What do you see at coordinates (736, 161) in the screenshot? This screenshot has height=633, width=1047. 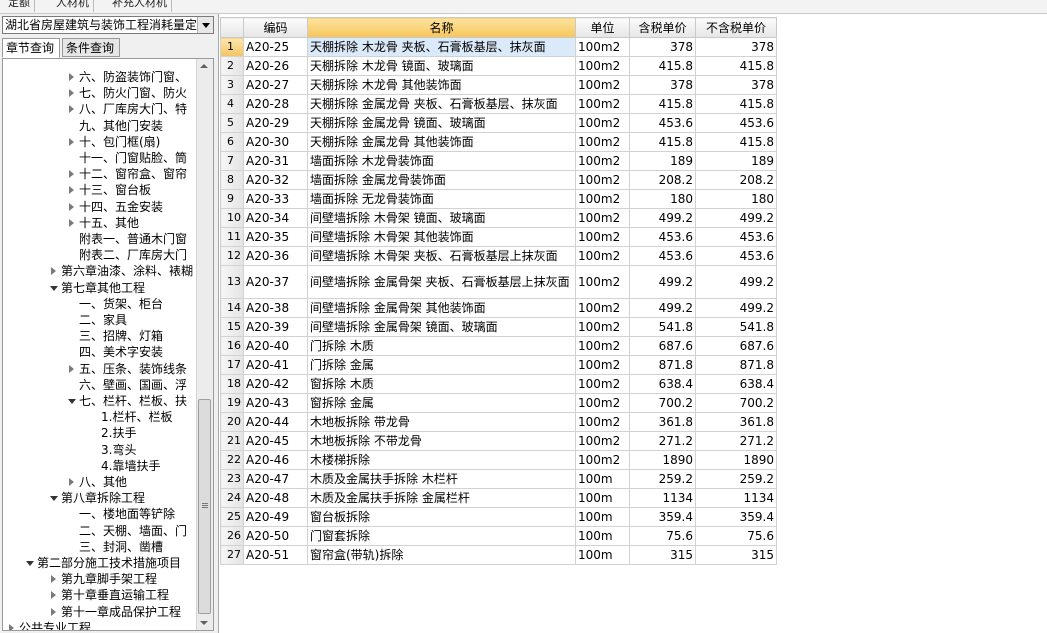 I see `price-without-tax-cell: 189` at bounding box center [736, 161].